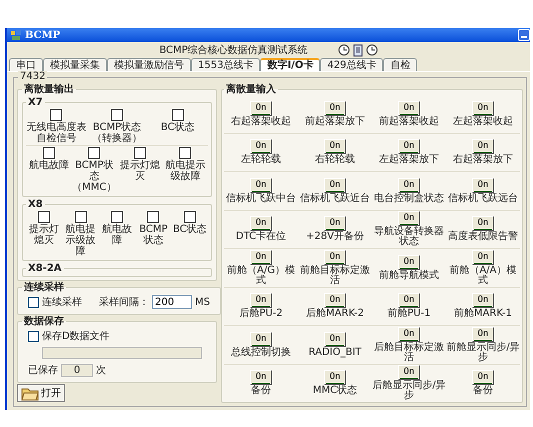  I want to click on group-title: X7, so click(35, 102).